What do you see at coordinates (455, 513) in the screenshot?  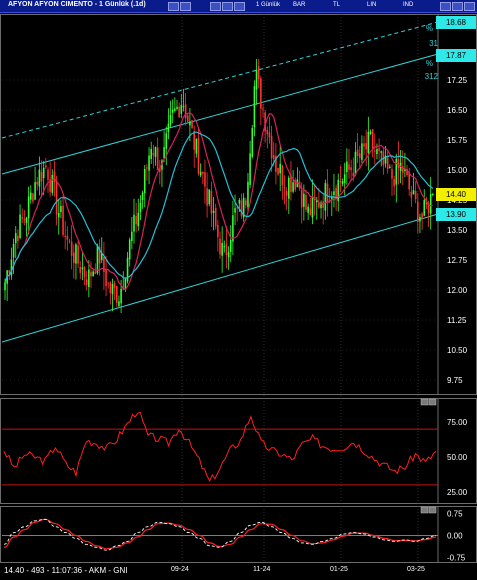 I see `y-tick-label: 0.75` at bounding box center [455, 513].